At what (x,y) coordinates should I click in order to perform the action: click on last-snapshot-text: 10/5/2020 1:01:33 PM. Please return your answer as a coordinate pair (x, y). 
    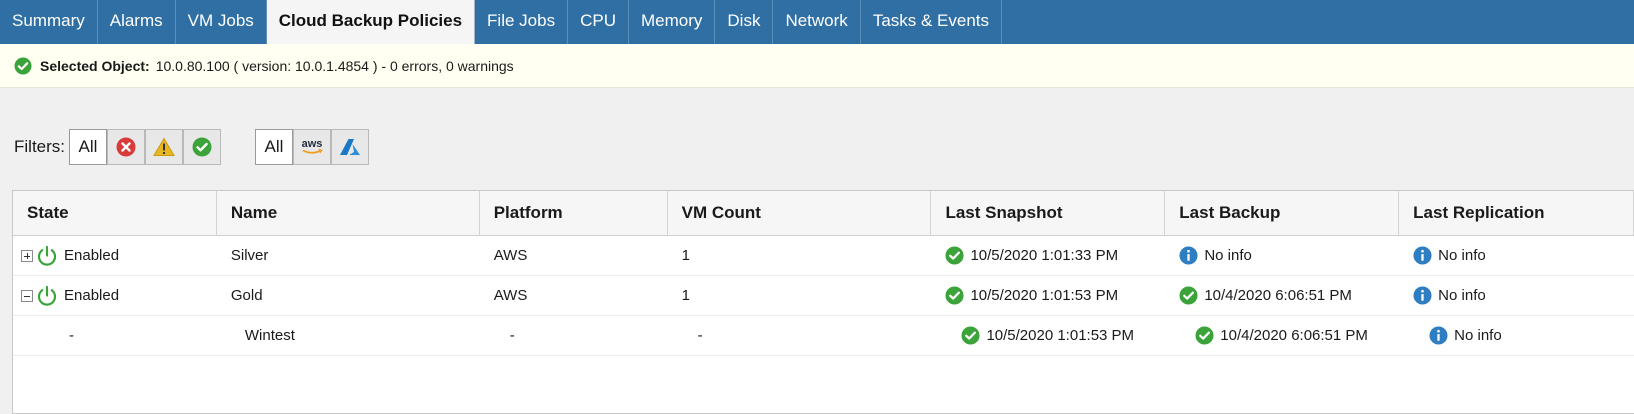
    Looking at the image, I should click on (1044, 255).